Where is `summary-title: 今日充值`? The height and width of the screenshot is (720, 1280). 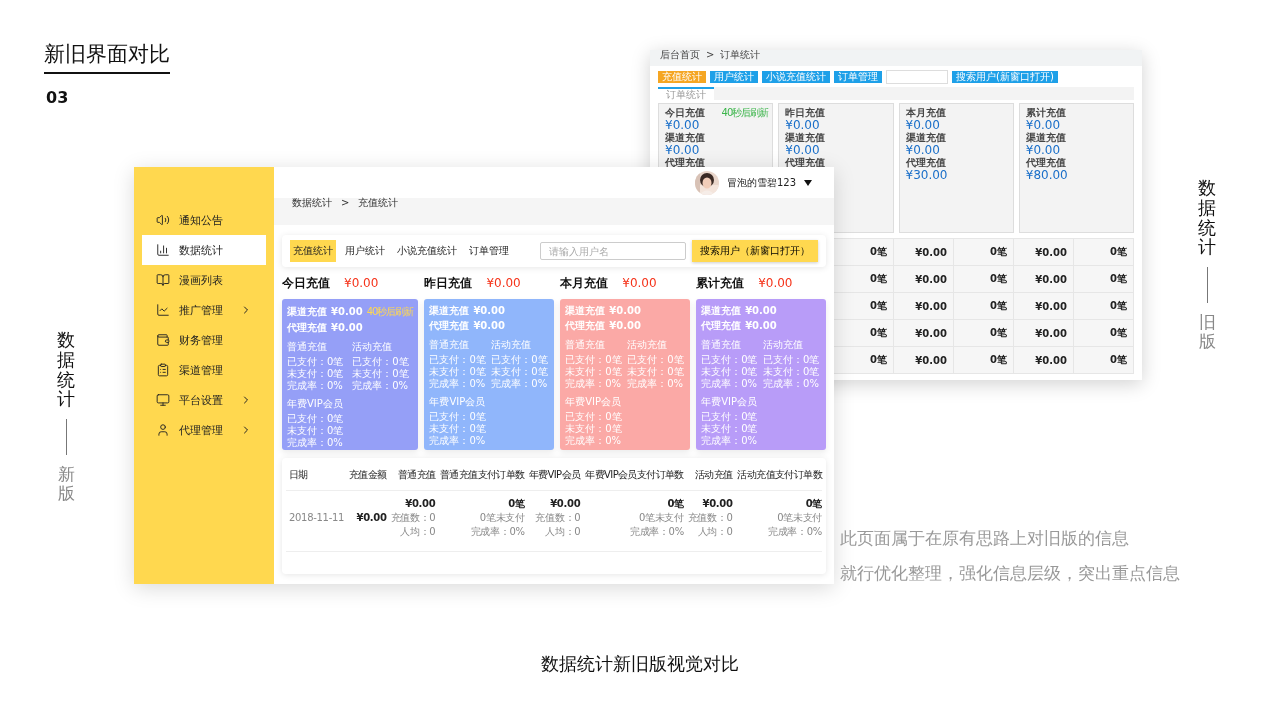
summary-title: 今日充值 is located at coordinates (306, 283).